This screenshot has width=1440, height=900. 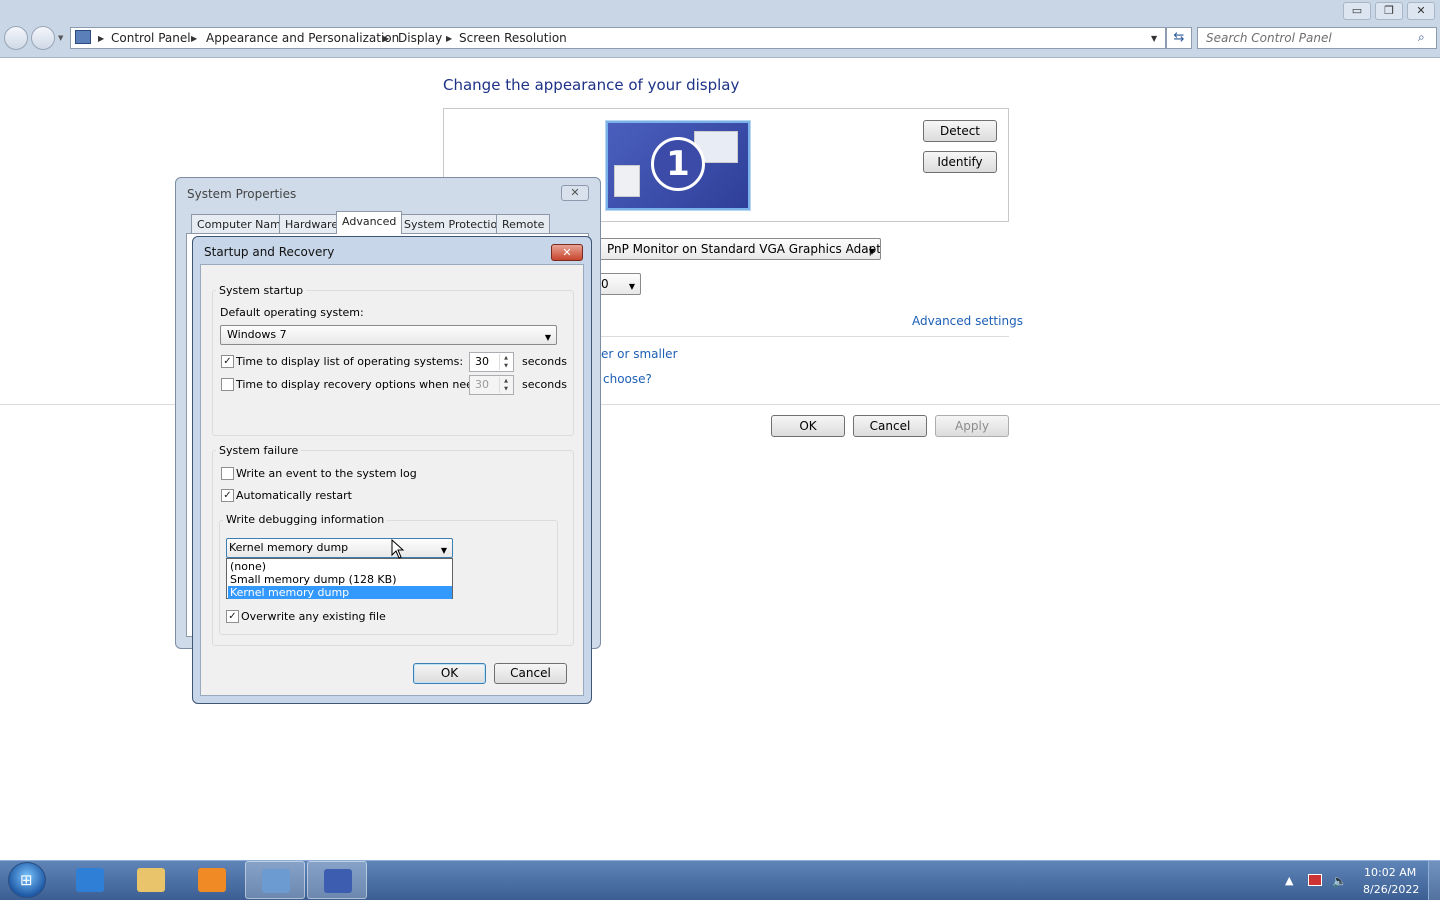 I want to click on control-panel-icon, so click(x=276, y=881).